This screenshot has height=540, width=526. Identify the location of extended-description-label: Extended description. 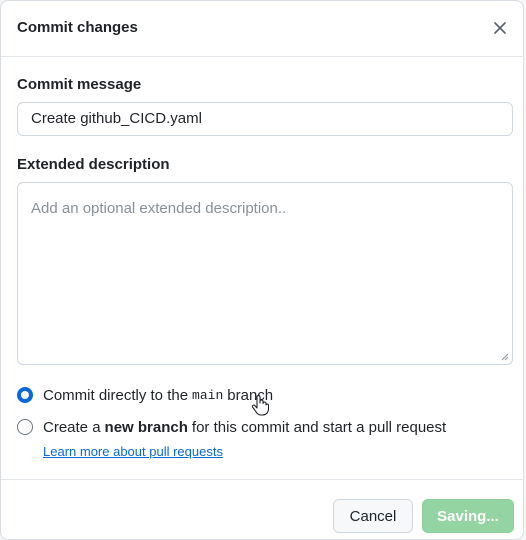
(93, 164).